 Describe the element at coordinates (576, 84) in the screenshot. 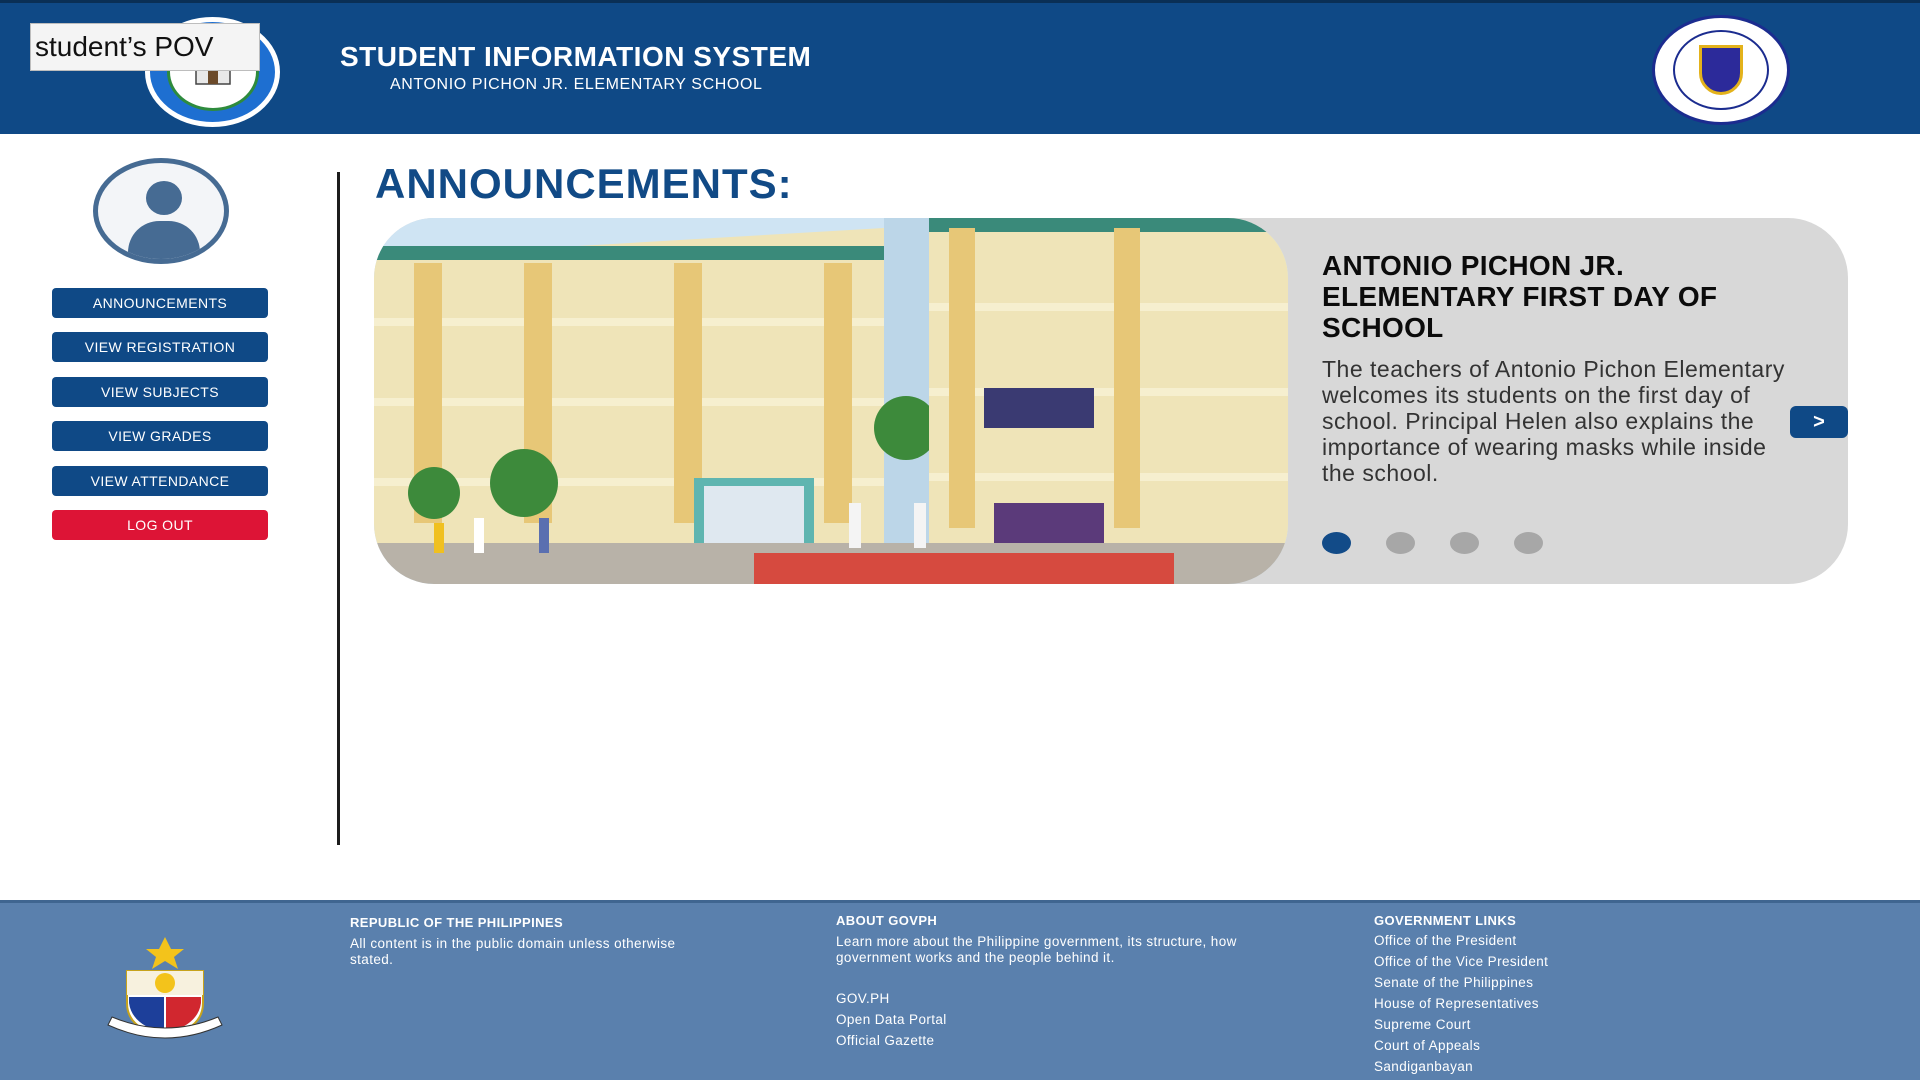

I see `school-name: ANTONIO PICHON JR. ELEMENTARY SCHOOL` at that location.